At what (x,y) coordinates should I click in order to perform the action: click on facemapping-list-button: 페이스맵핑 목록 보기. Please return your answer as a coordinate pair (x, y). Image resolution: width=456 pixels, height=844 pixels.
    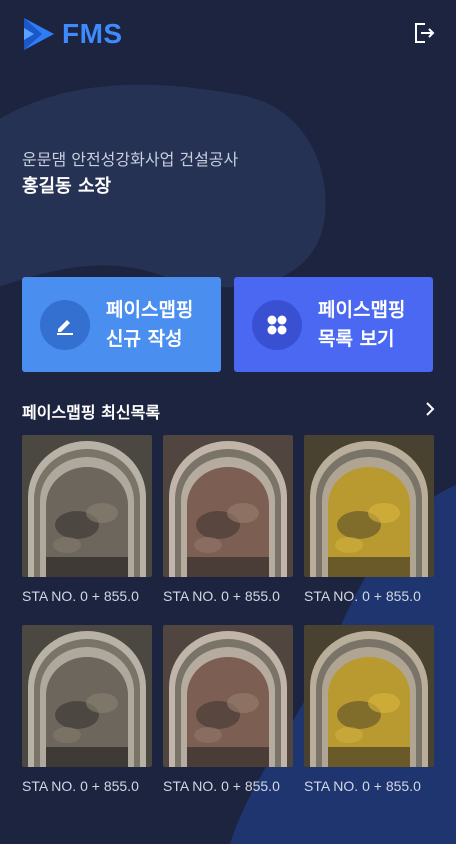
    Looking at the image, I should click on (333, 324).